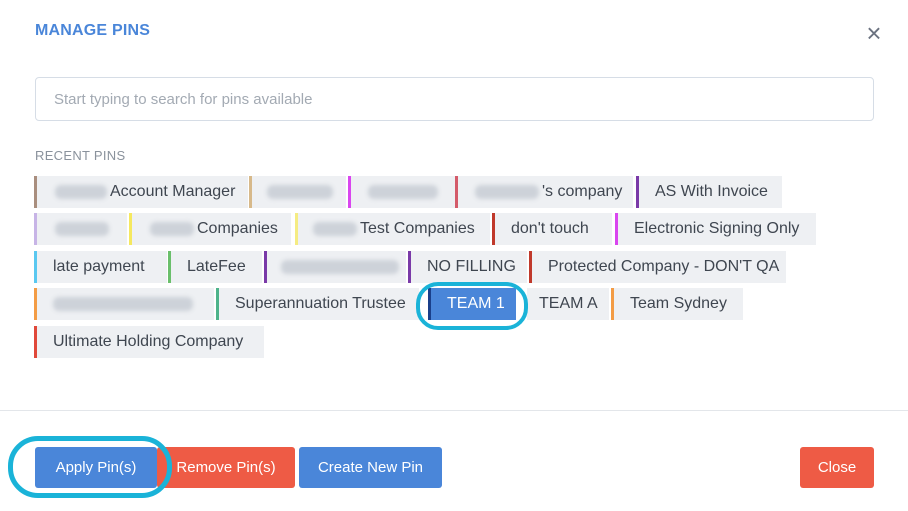  I want to click on pin-chip: TEAM 1, so click(472, 304).